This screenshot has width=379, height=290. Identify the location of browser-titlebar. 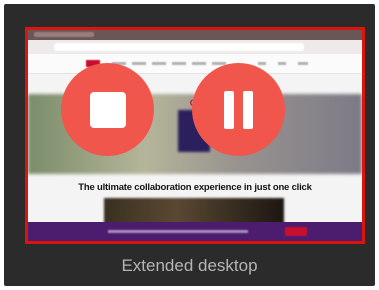
(195, 35).